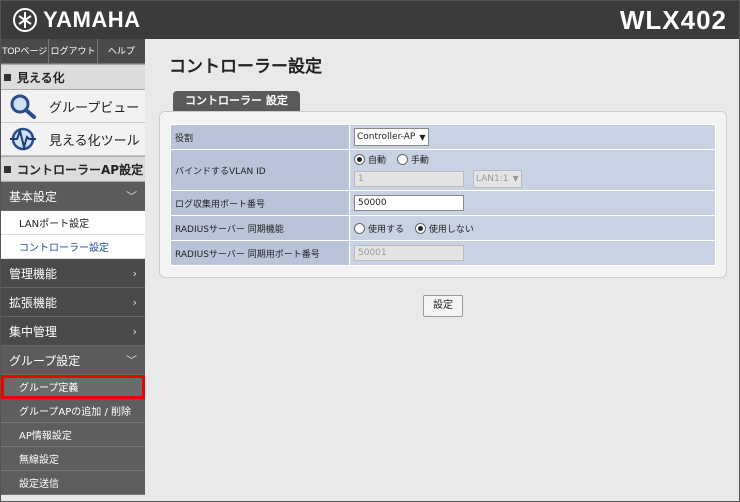 Image resolution: width=740 pixels, height=502 pixels. Describe the element at coordinates (260, 253) in the screenshot. I see `radius-port-label: RADIUSサーバー 同期用ポート番号` at that location.